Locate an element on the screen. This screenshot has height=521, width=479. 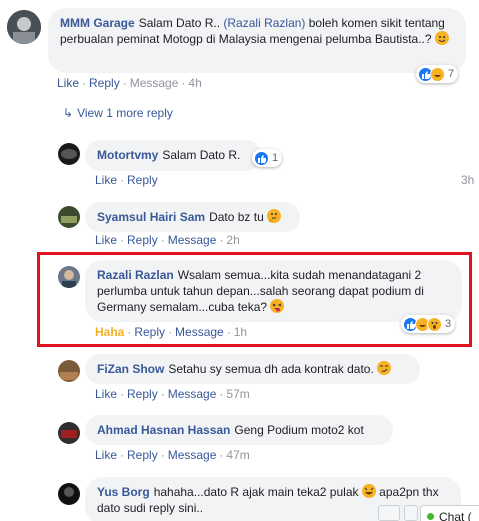
smirk-emoji-icon is located at coordinates (384, 368).